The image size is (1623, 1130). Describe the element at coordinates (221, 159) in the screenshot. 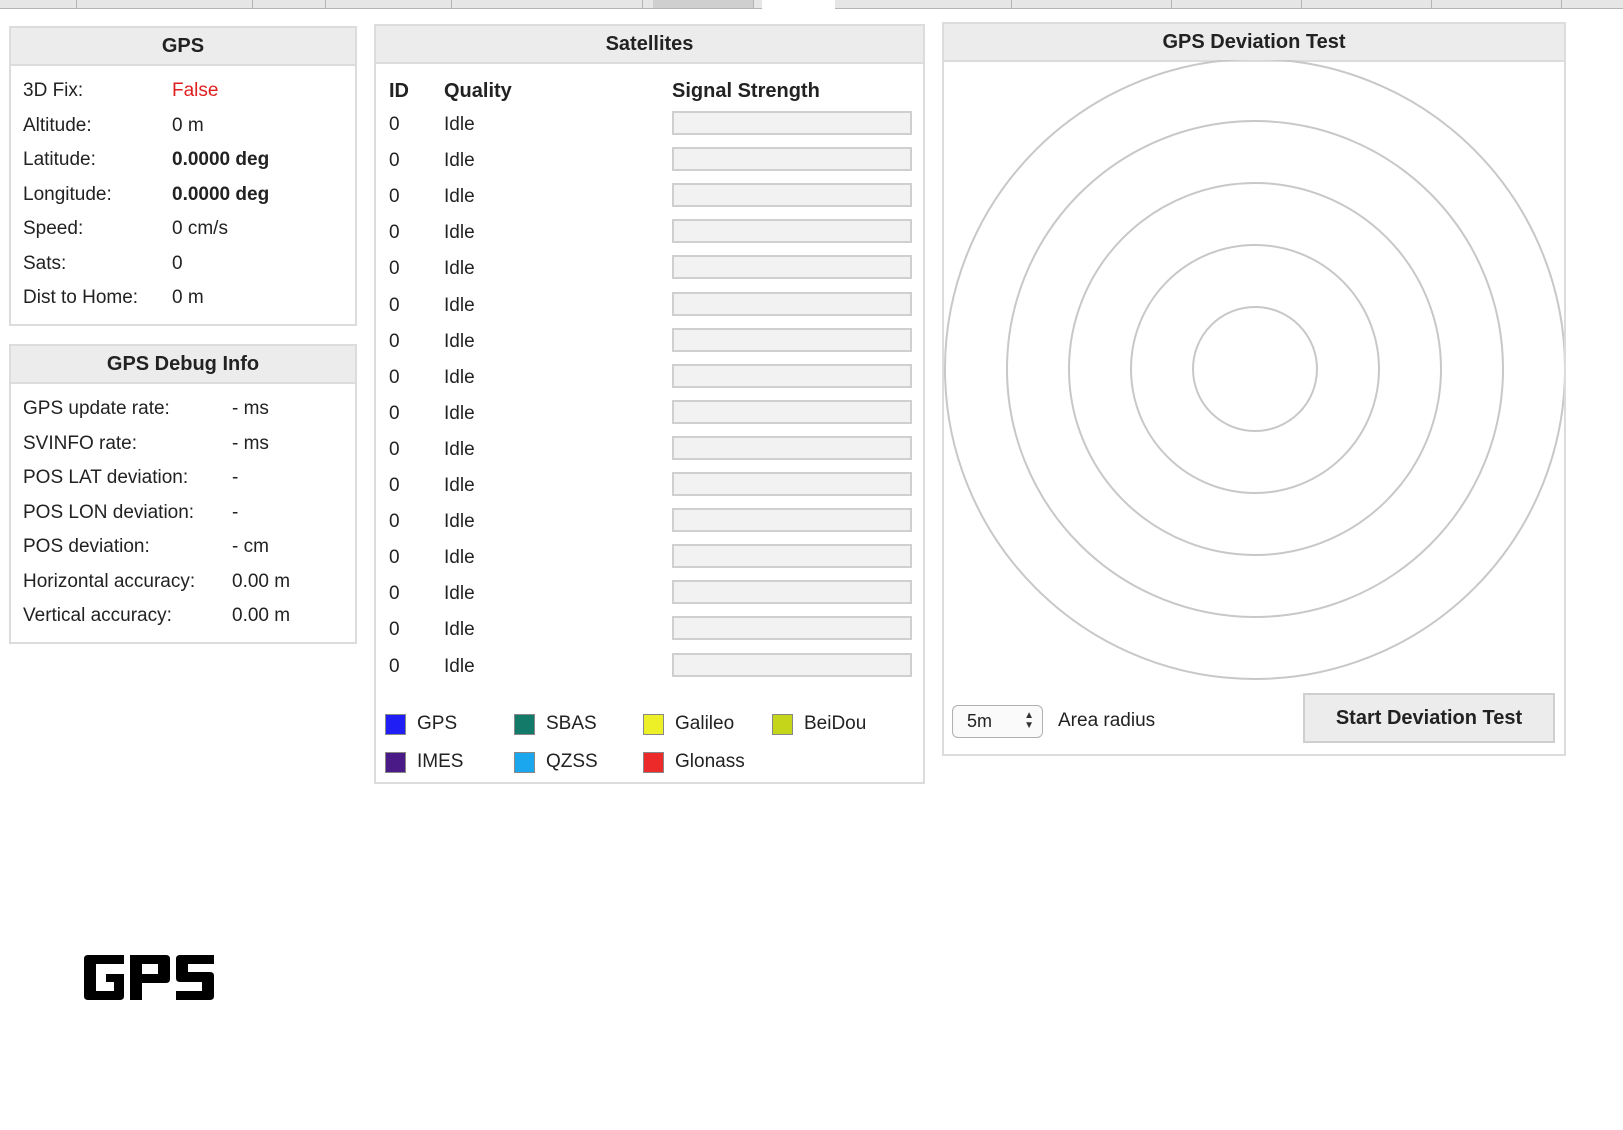

I see `gps-field-value: 0.0000 deg` at that location.